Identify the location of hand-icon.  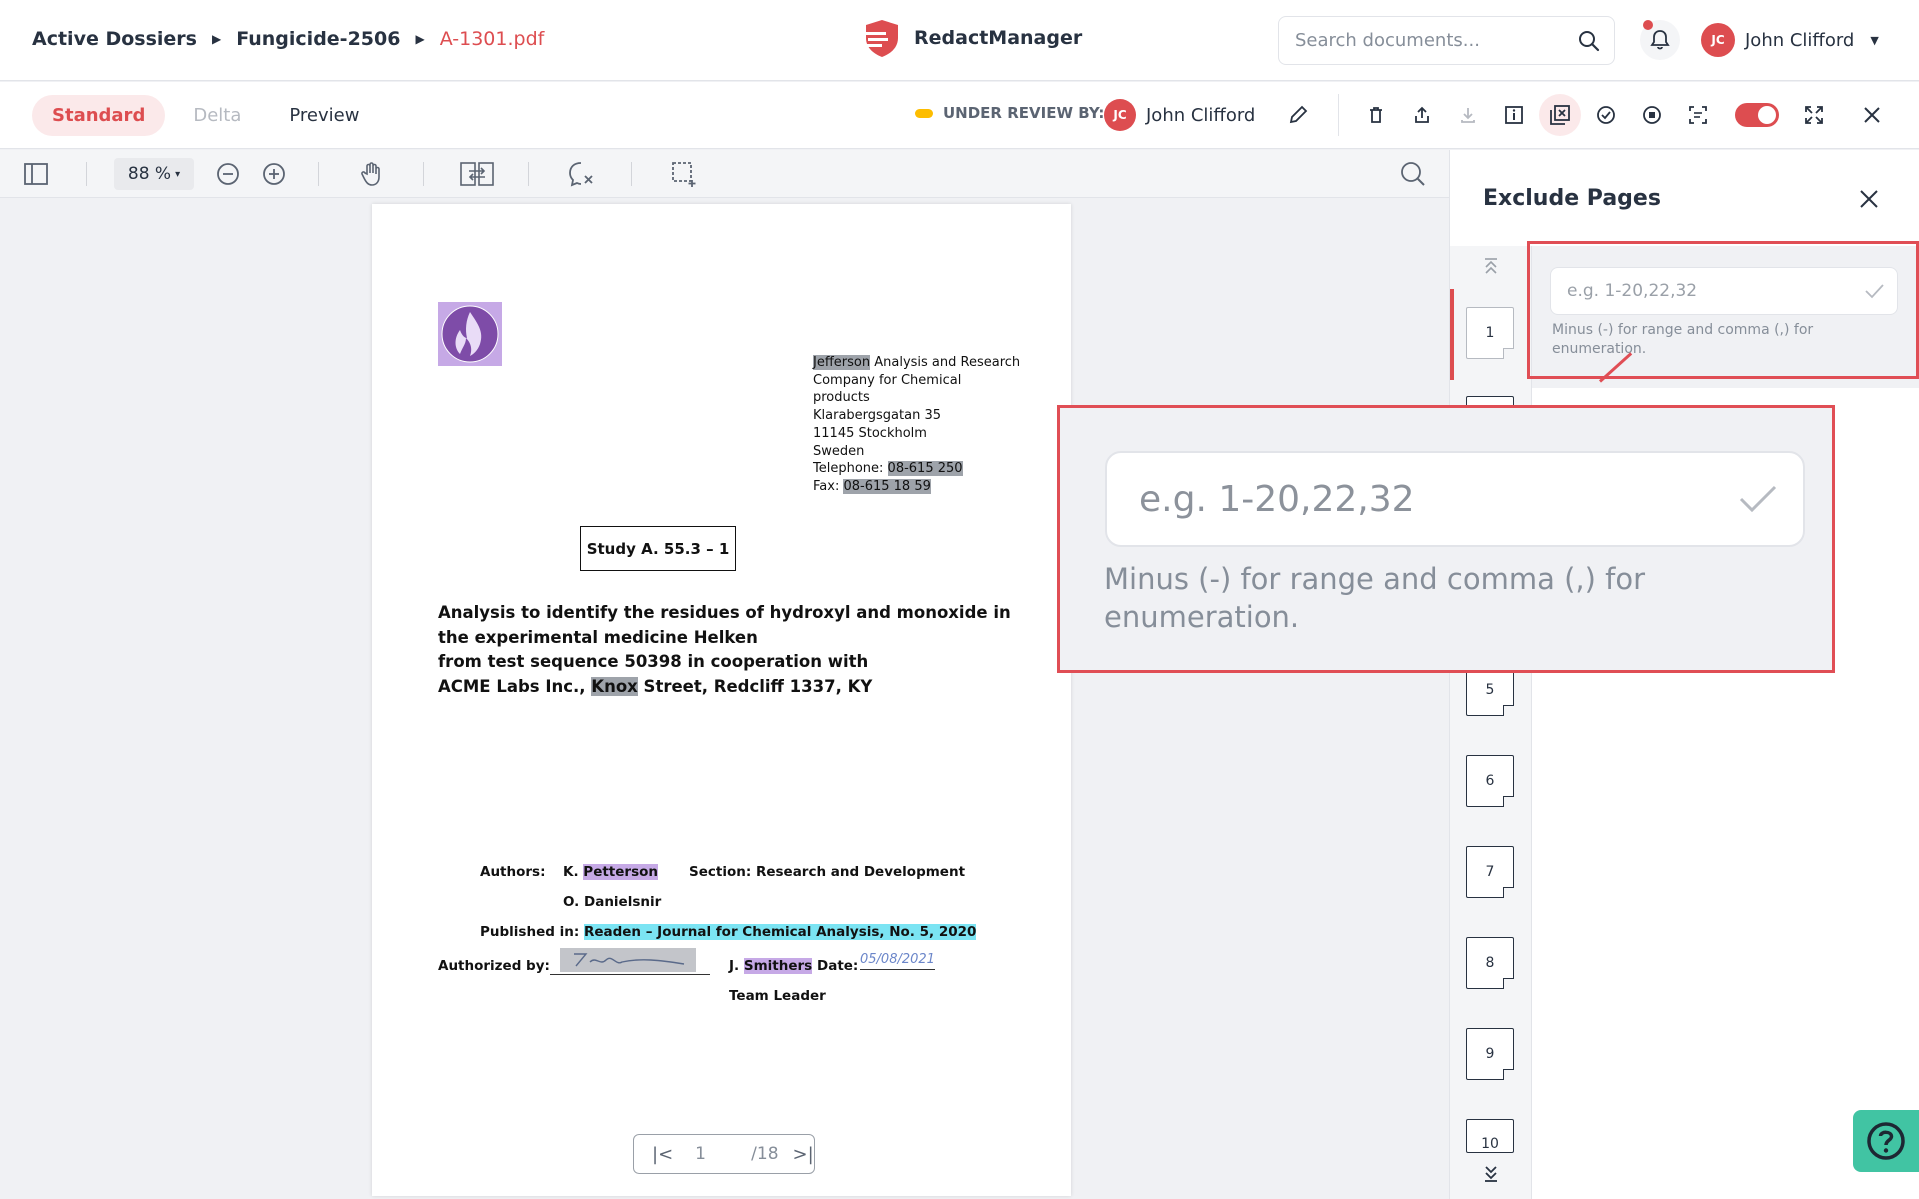
(370, 174).